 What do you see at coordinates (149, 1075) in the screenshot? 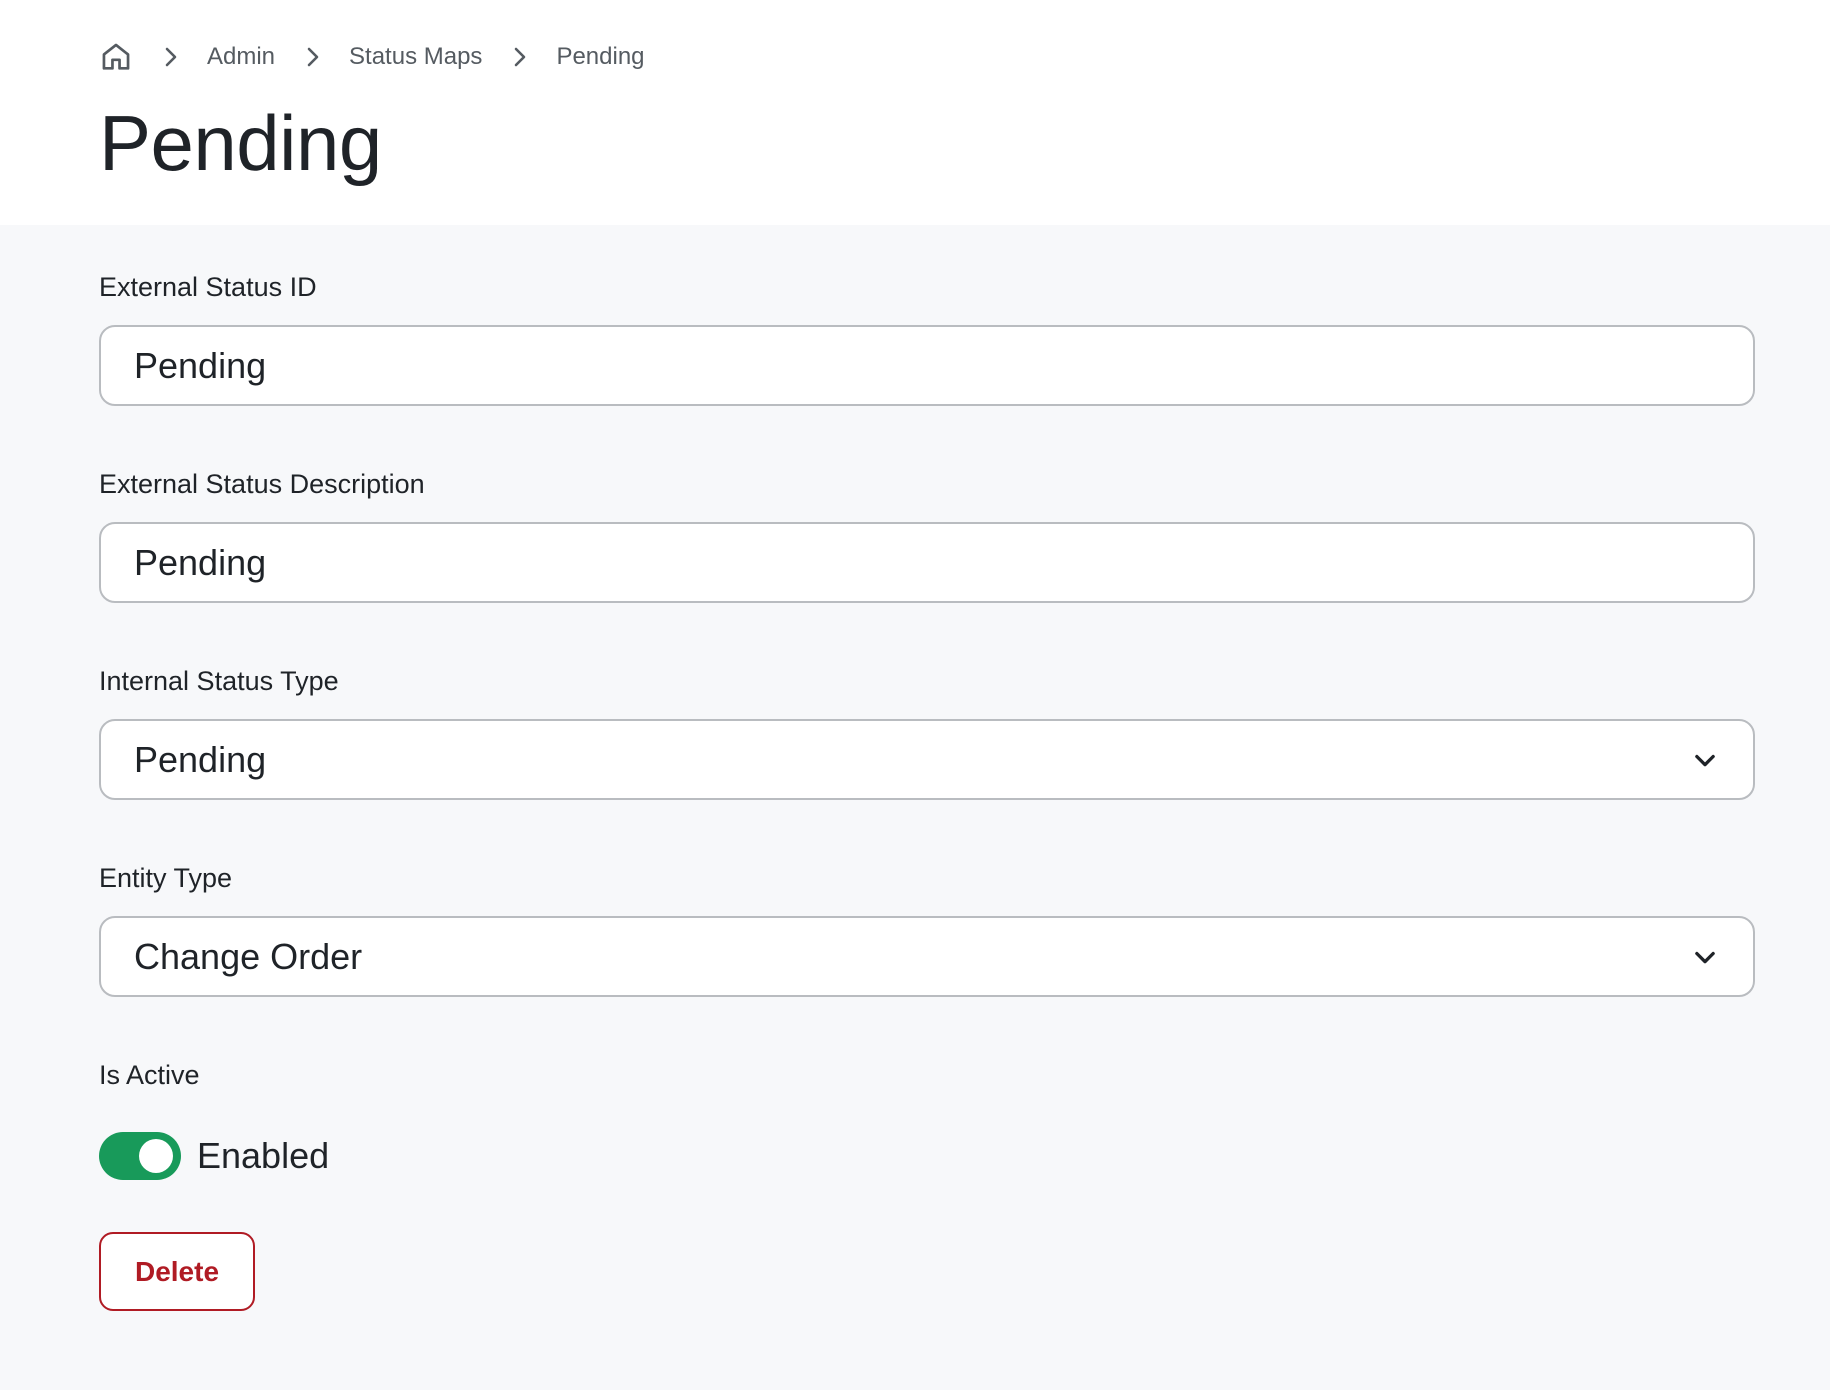
I see `is-active-label: Is Active` at bounding box center [149, 1075].